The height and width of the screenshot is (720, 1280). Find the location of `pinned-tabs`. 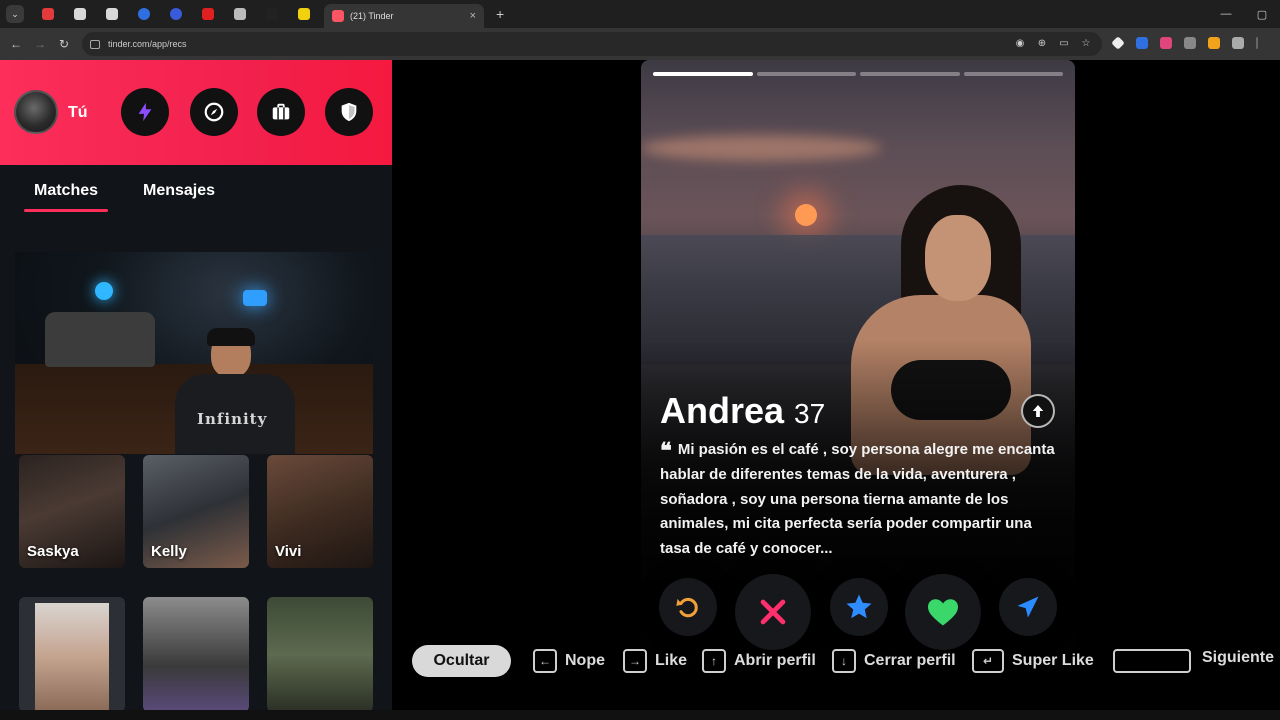

pinned-tabs is located at coordinates (176, 14).